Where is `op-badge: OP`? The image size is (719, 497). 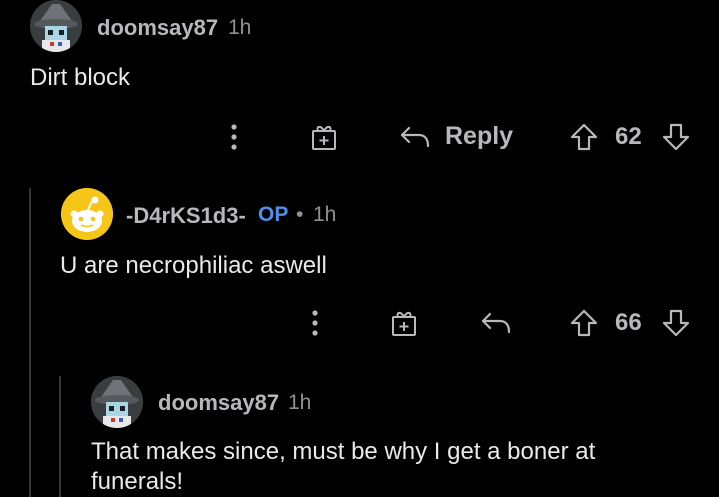
op-badge: OP is located at coordinates (273, 214).